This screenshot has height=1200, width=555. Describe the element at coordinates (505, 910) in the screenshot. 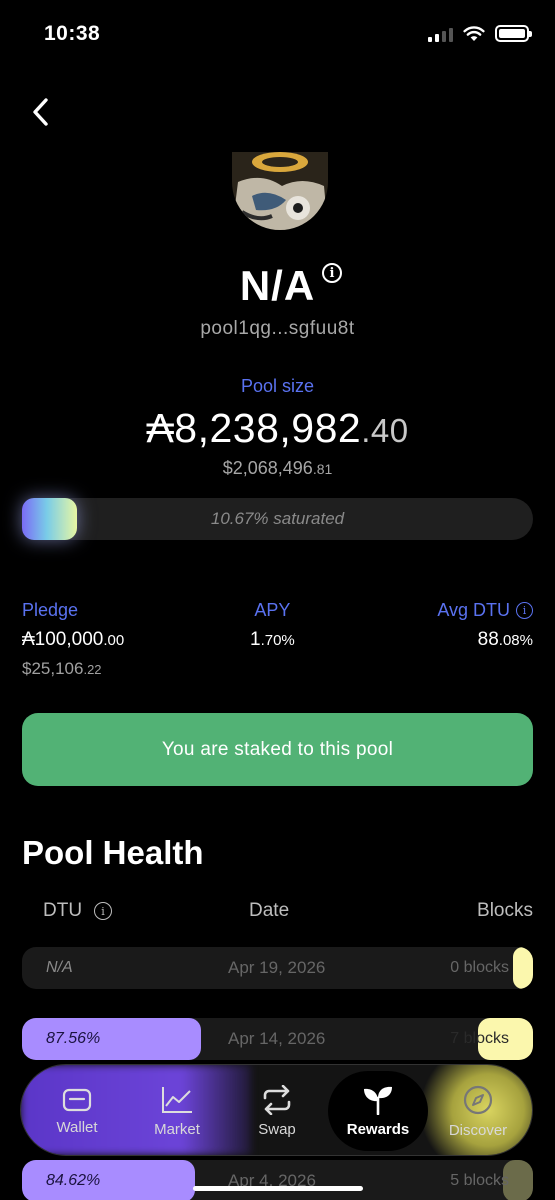

I see `blocks-column-header: Blocks` at that location.